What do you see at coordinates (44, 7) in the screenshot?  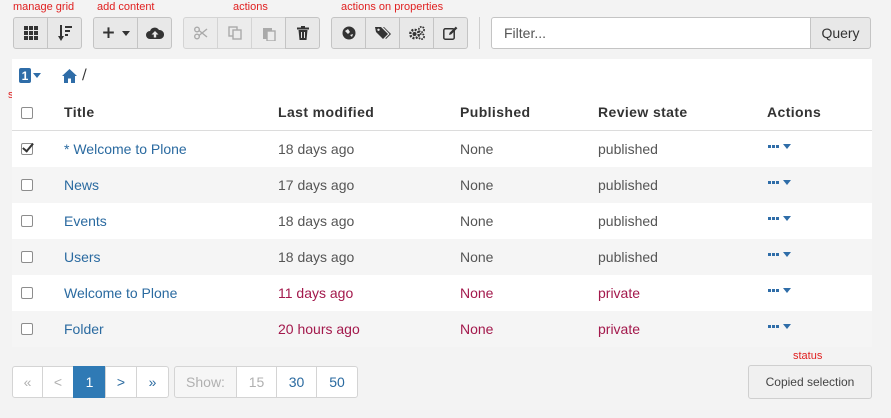 I see `annotation-manage-grid: manage grid` at bounding box center [44, 7].